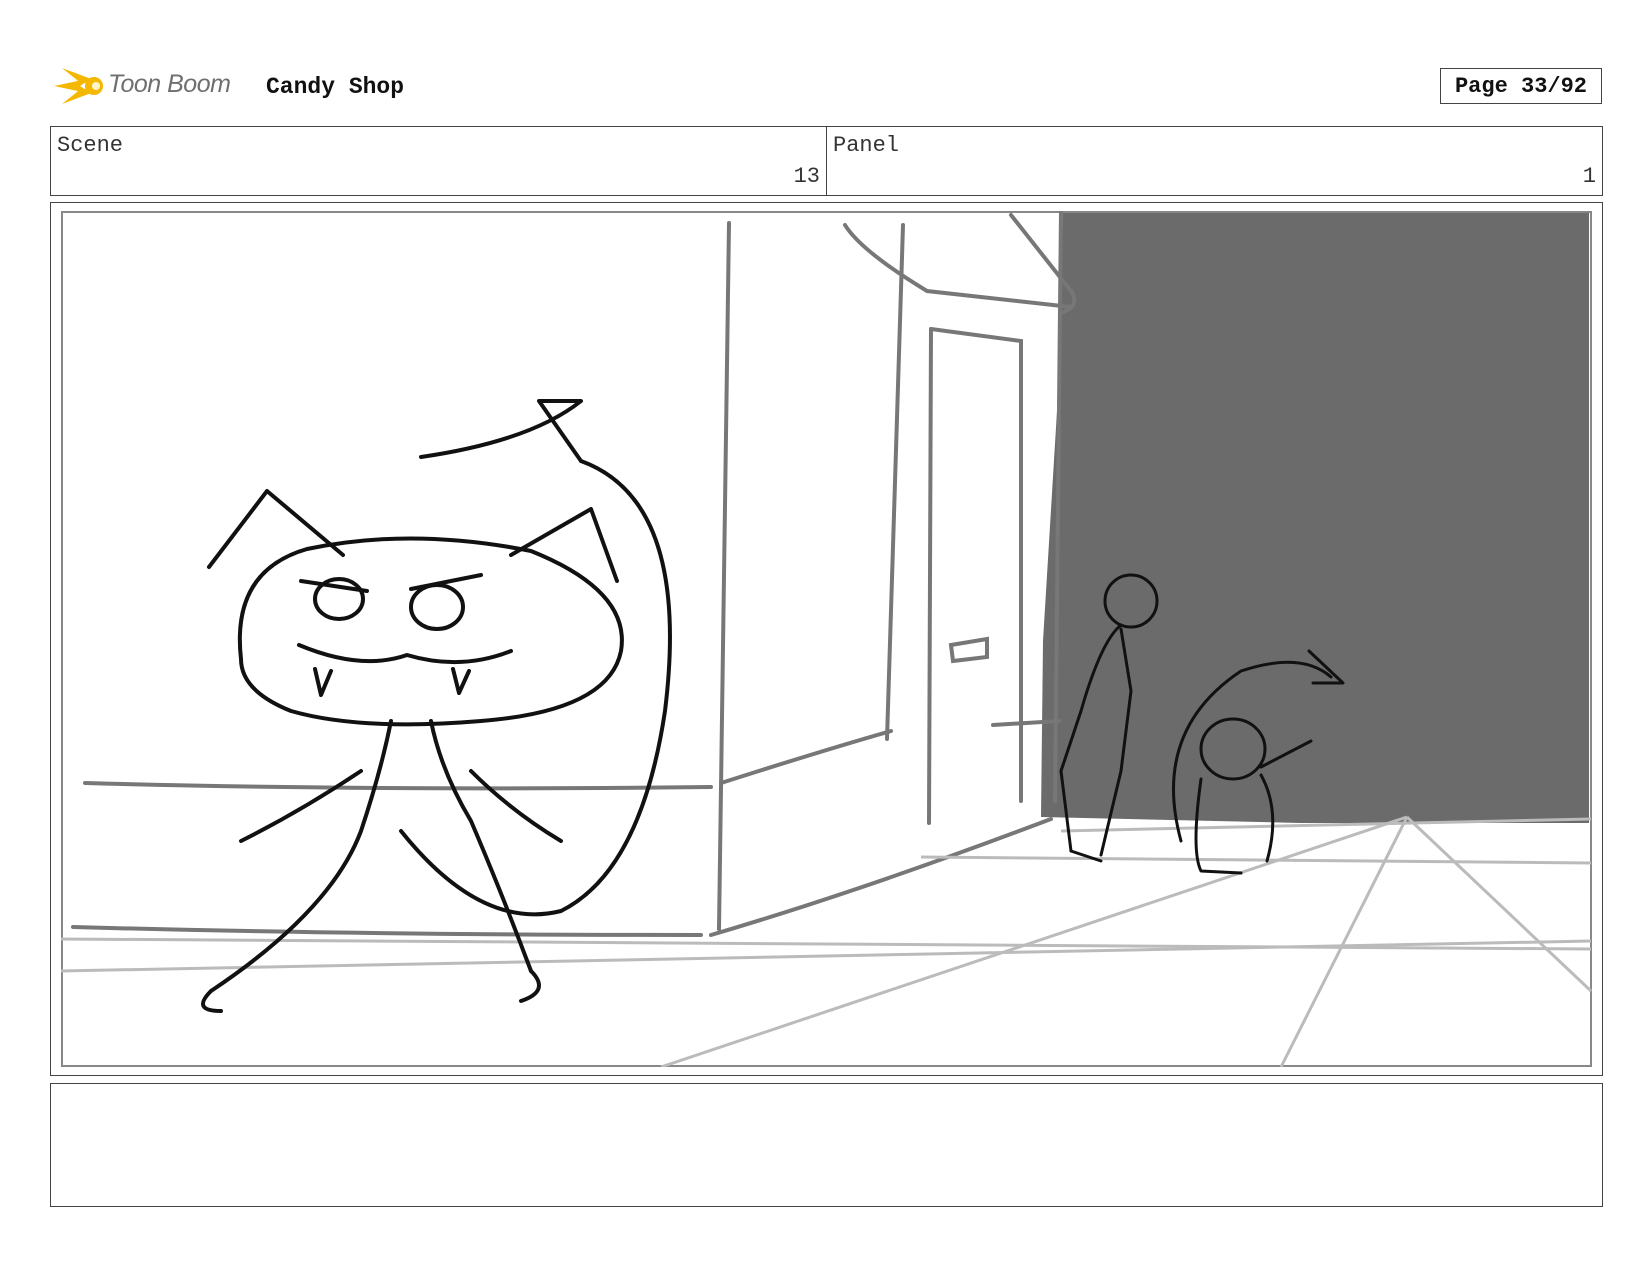  What do you see at coordinates (90, 145) in the screenshot?
I see `scene-label: Scene` at bounding box center [90, 145].